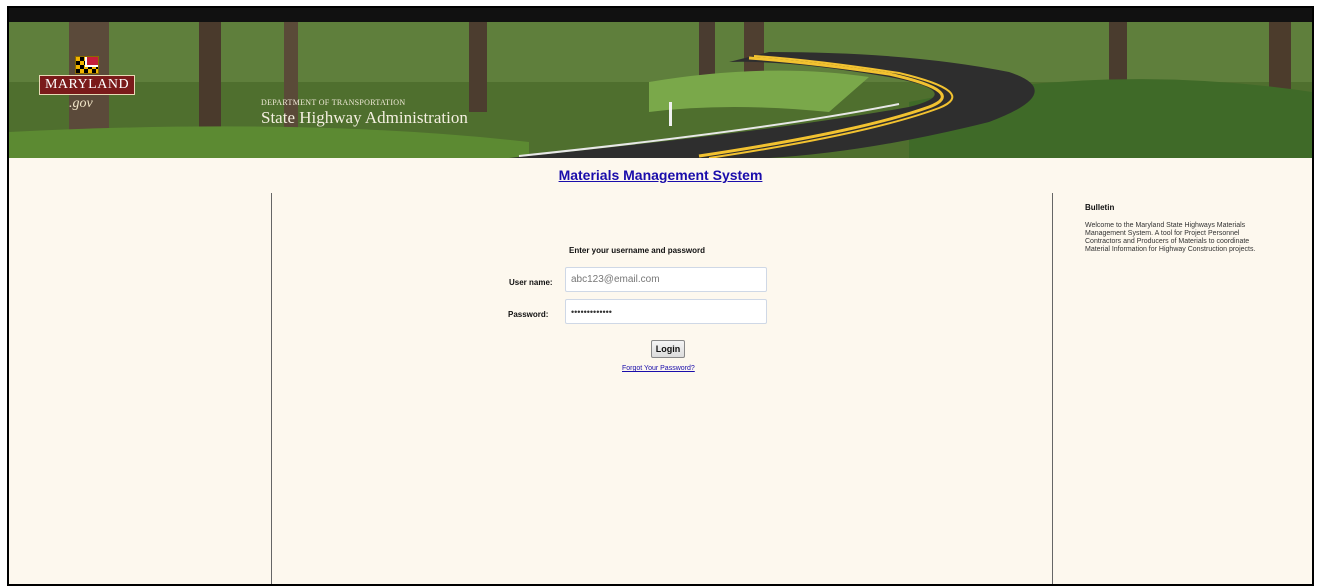 The width and height of the screenshot is (1319, 588). Describe the element at coordinates (666, 311) in the screenshot. I see `password-input` at that location.